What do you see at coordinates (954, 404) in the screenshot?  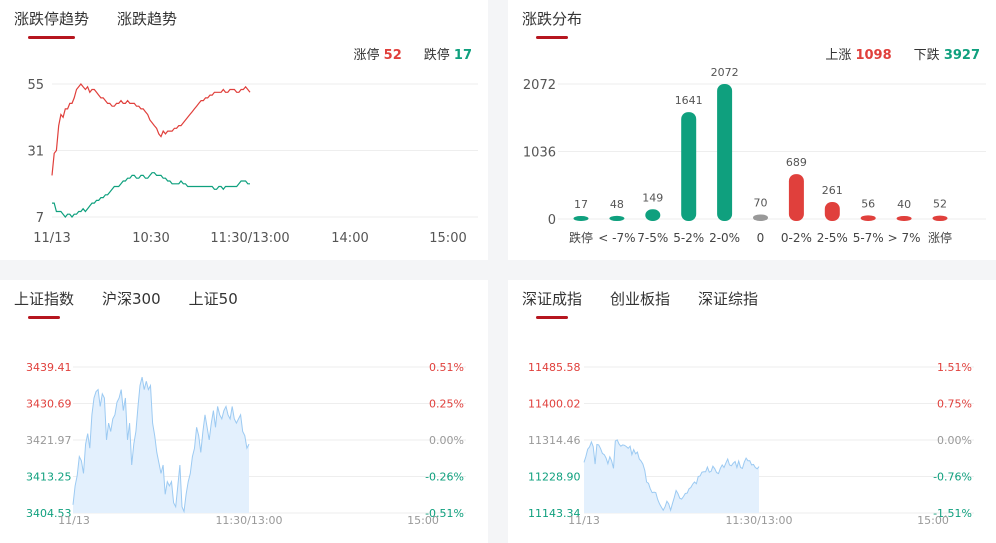 I see `y-tick-label-right: 0.75%` at bounding box center [954, 404].